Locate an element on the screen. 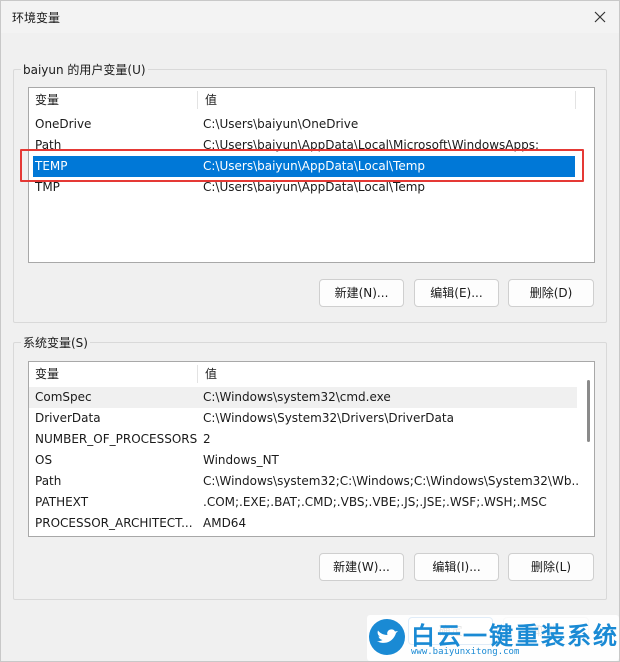  watermark-url: www.baiyunxitong.com is located at coordinates (465, 652).